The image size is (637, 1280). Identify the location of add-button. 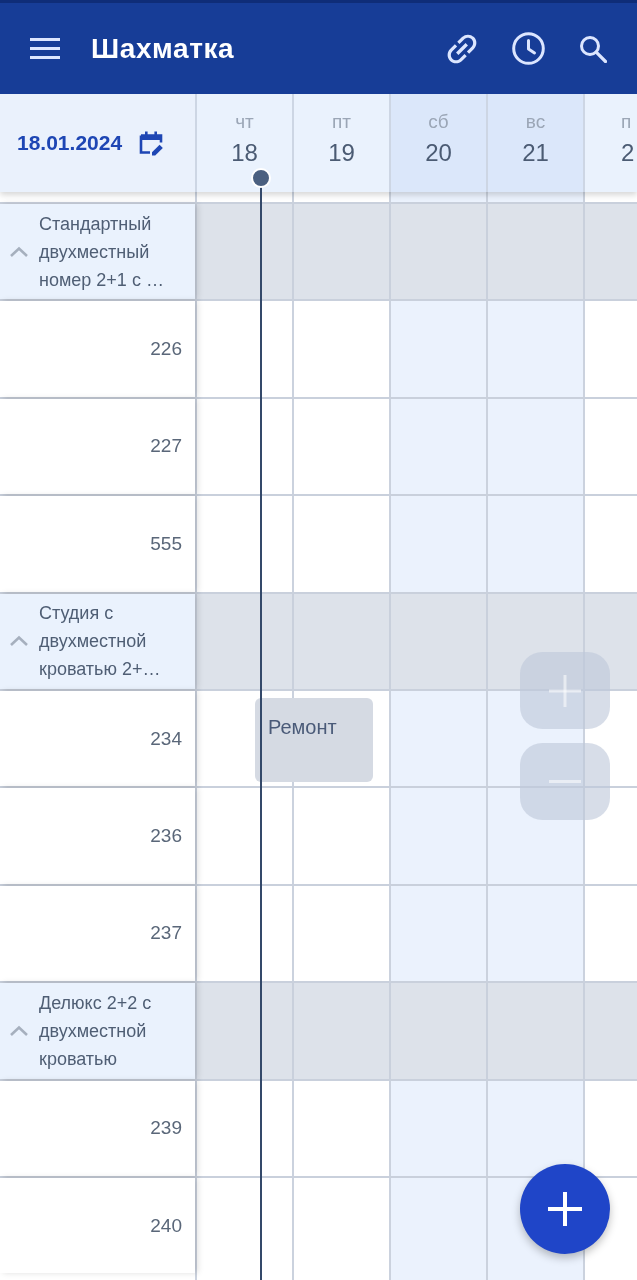
(565, 1209).